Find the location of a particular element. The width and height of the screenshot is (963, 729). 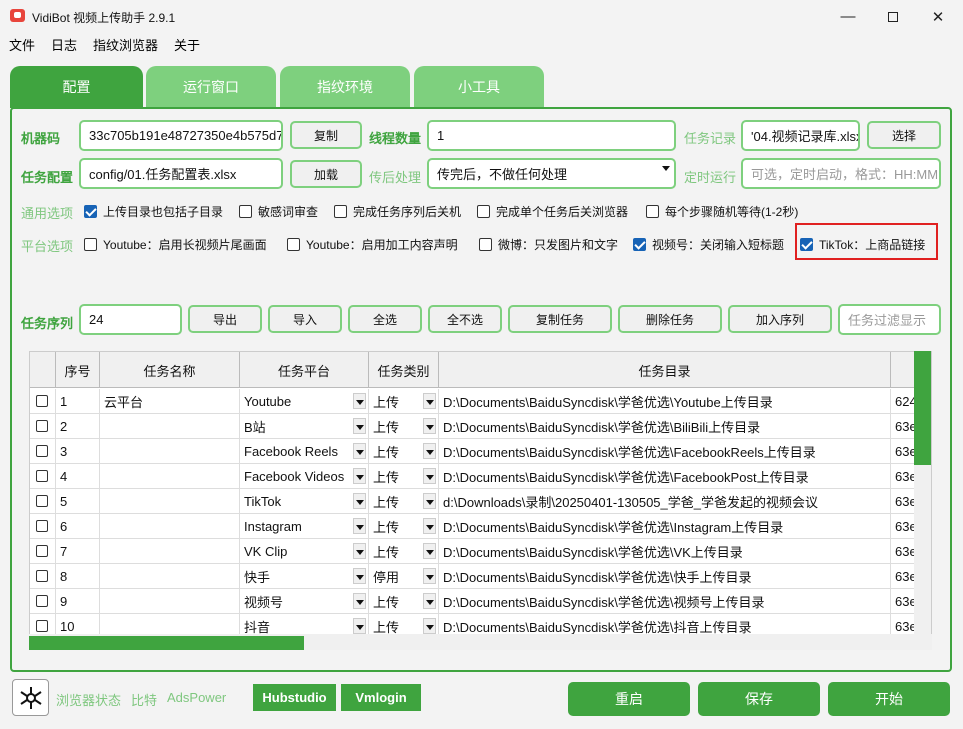

machine-code-field: 33c705b191e48727350e4b575d7 is located at coordinates (181, 135).